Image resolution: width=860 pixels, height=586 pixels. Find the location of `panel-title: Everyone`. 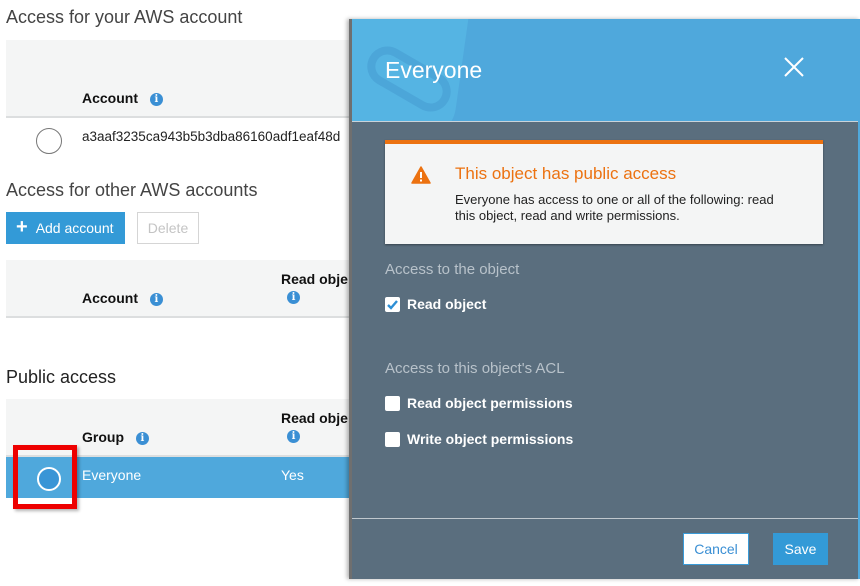

panel-title: Everyone is located at coordinates (434, 70).